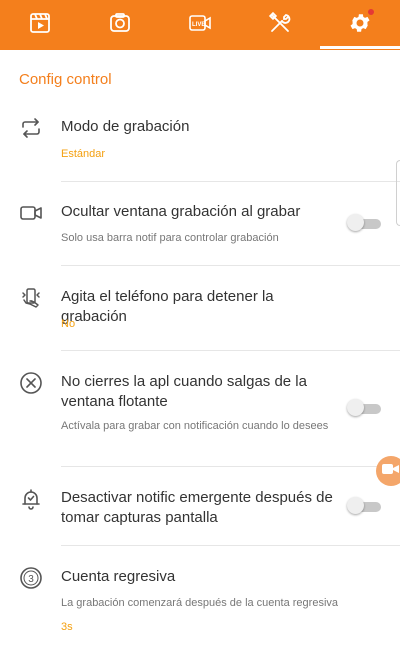 The height and width of the screenshot is (649, 400). I want to click on svg-text: 3, so click(31, 579).